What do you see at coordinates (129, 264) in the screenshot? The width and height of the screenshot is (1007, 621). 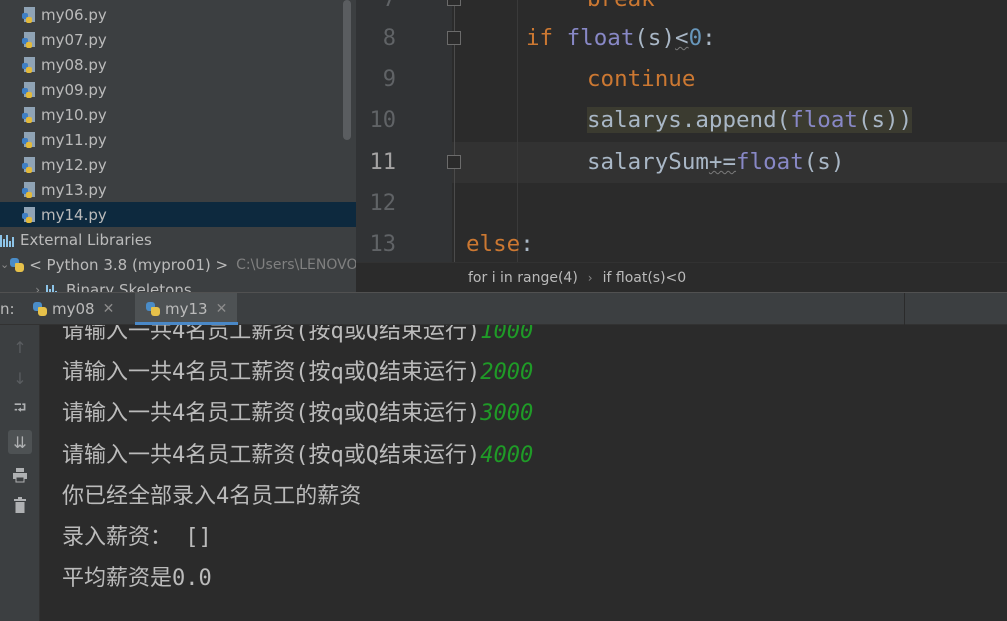 I see `sdk-label: < Python 3.8 (mypro01) >` at bounding box center [129, 264].